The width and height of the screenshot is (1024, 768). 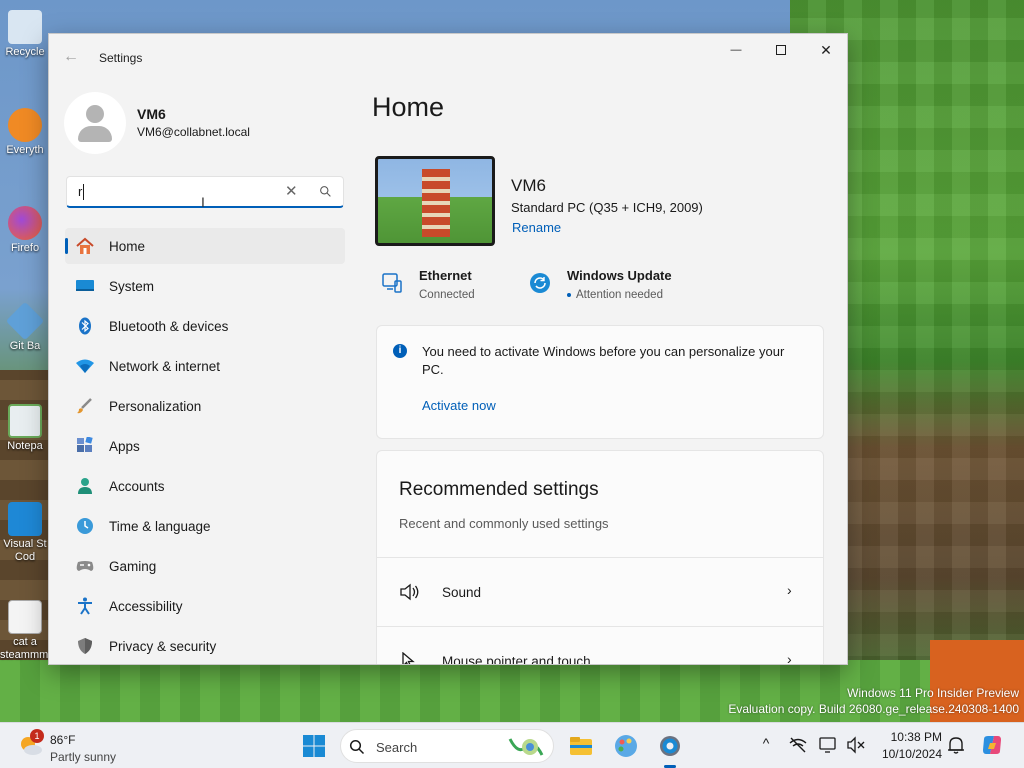 What do you see at coordinates (448, 58) in the screenshot?
I see `title-bar: ← Settings — ✕` at bounding box center [448, 58].